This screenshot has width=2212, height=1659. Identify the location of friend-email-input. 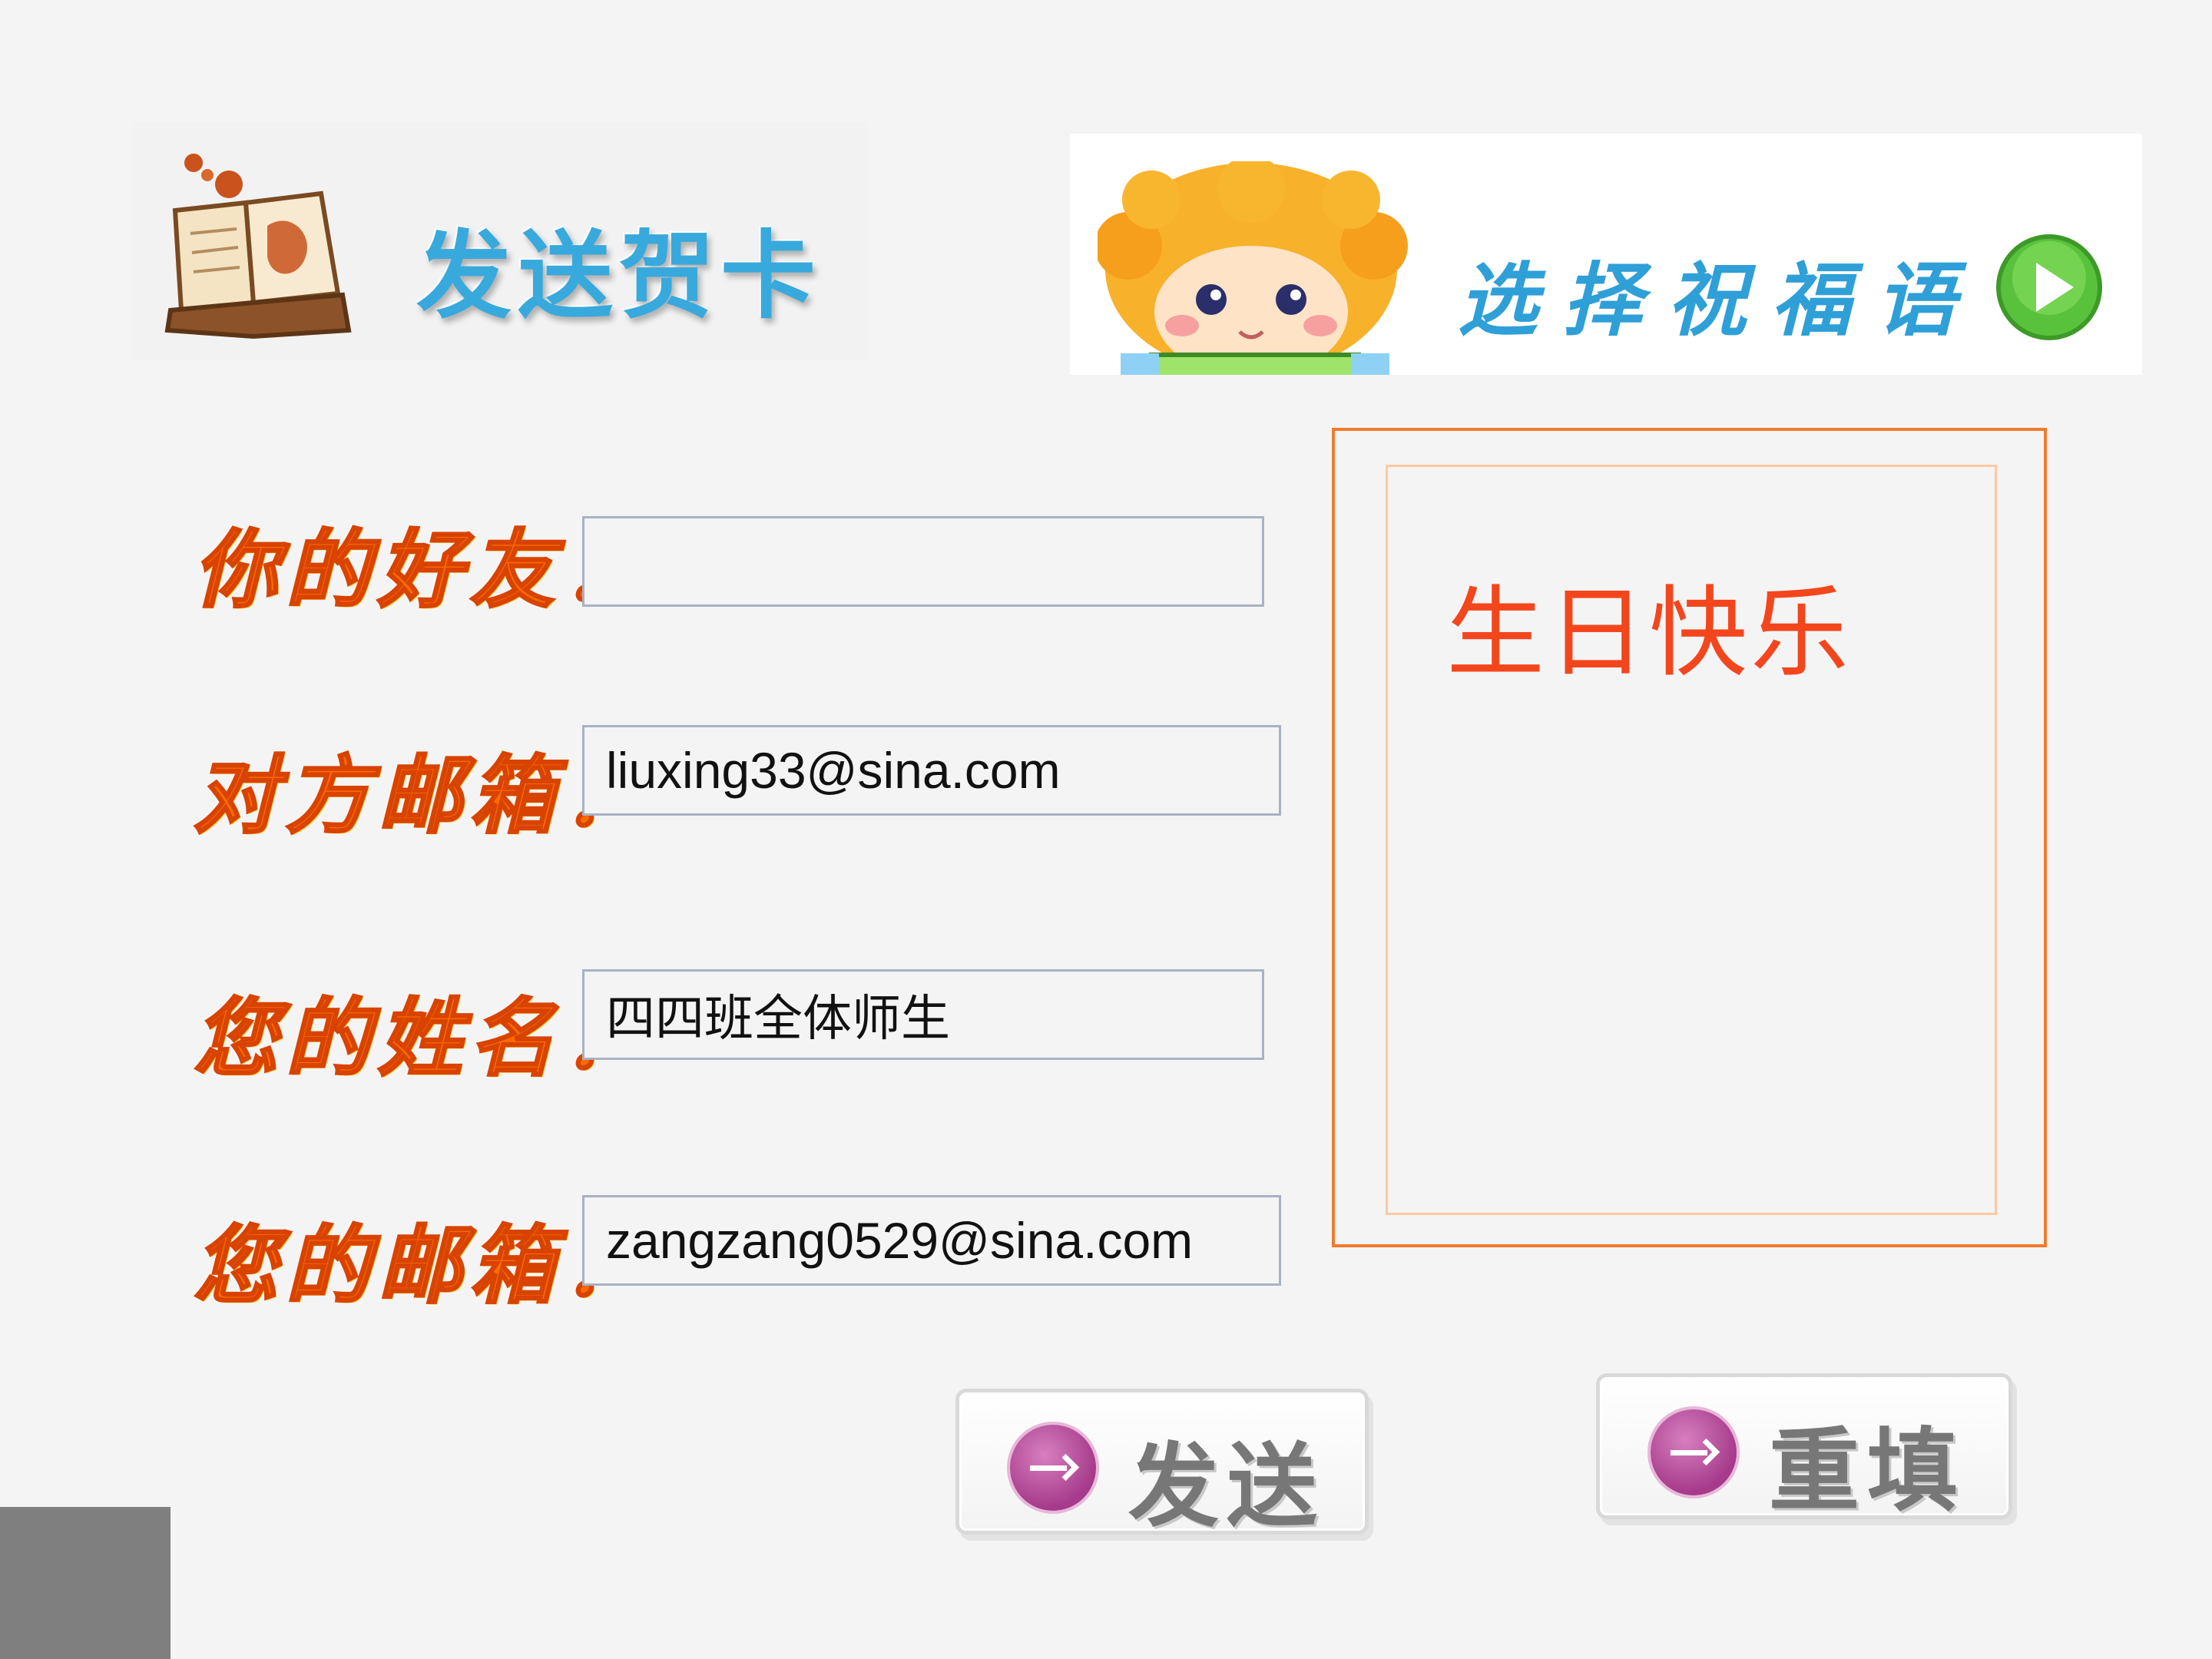
(932, 770).